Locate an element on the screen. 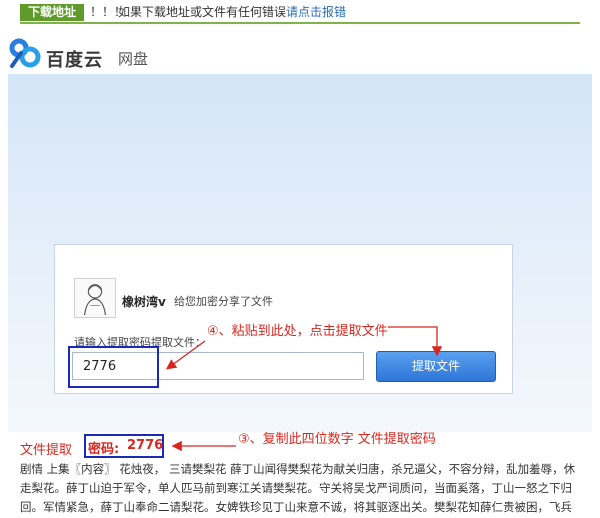  password-prefix: 文件提取 is located at coordinates (46, 450).